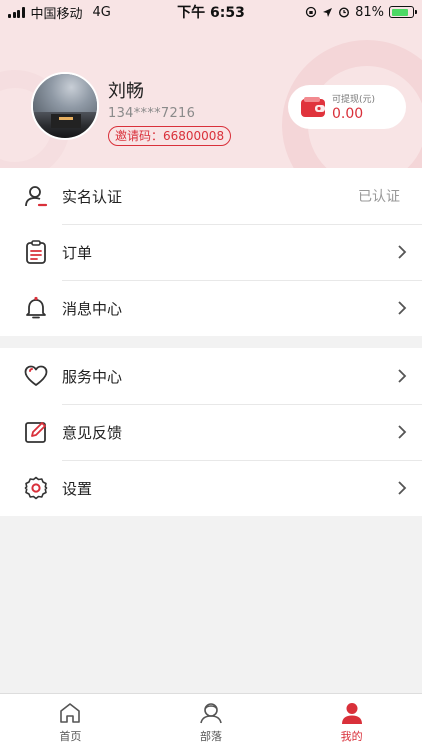 This screenshot has width=422, height=750. I want to click on status-bar: 中国移动 4G 下午 6:53 81%, so click(211, 12).